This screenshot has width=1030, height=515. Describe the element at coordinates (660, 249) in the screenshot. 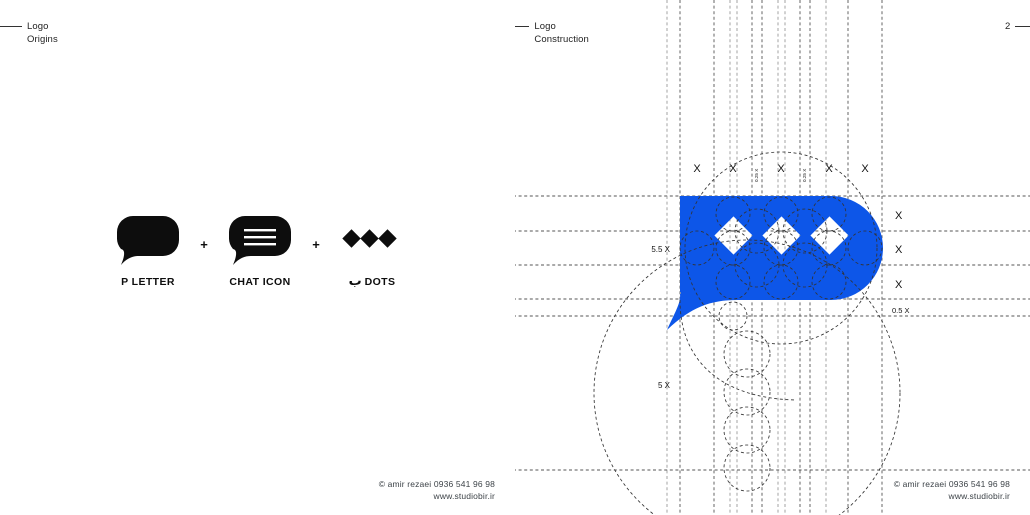

I see `left-label-5-5x: 5.5 X` at that location.